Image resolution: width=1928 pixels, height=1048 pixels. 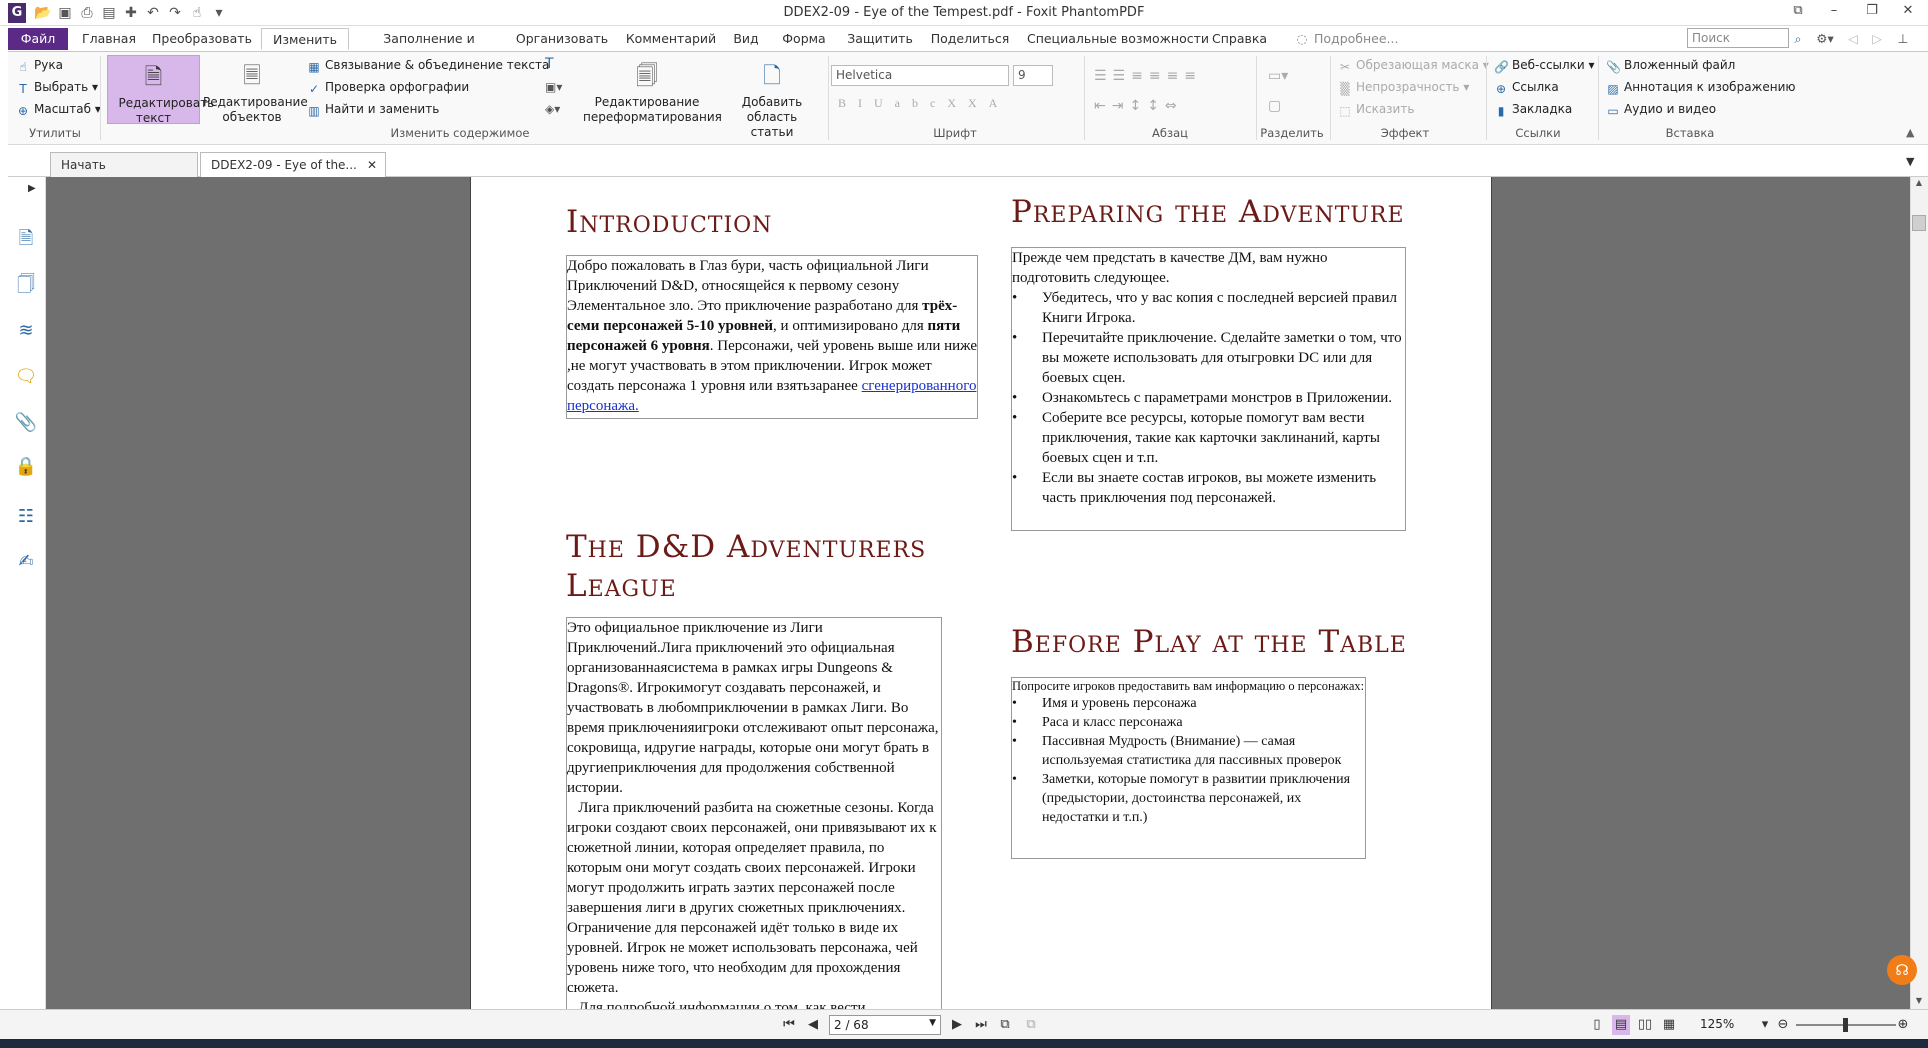 What do you see at coordinates (32, 188) in the screenshot?
I see `expand-panel-icon: ▶` at bounding box center [32, 188].